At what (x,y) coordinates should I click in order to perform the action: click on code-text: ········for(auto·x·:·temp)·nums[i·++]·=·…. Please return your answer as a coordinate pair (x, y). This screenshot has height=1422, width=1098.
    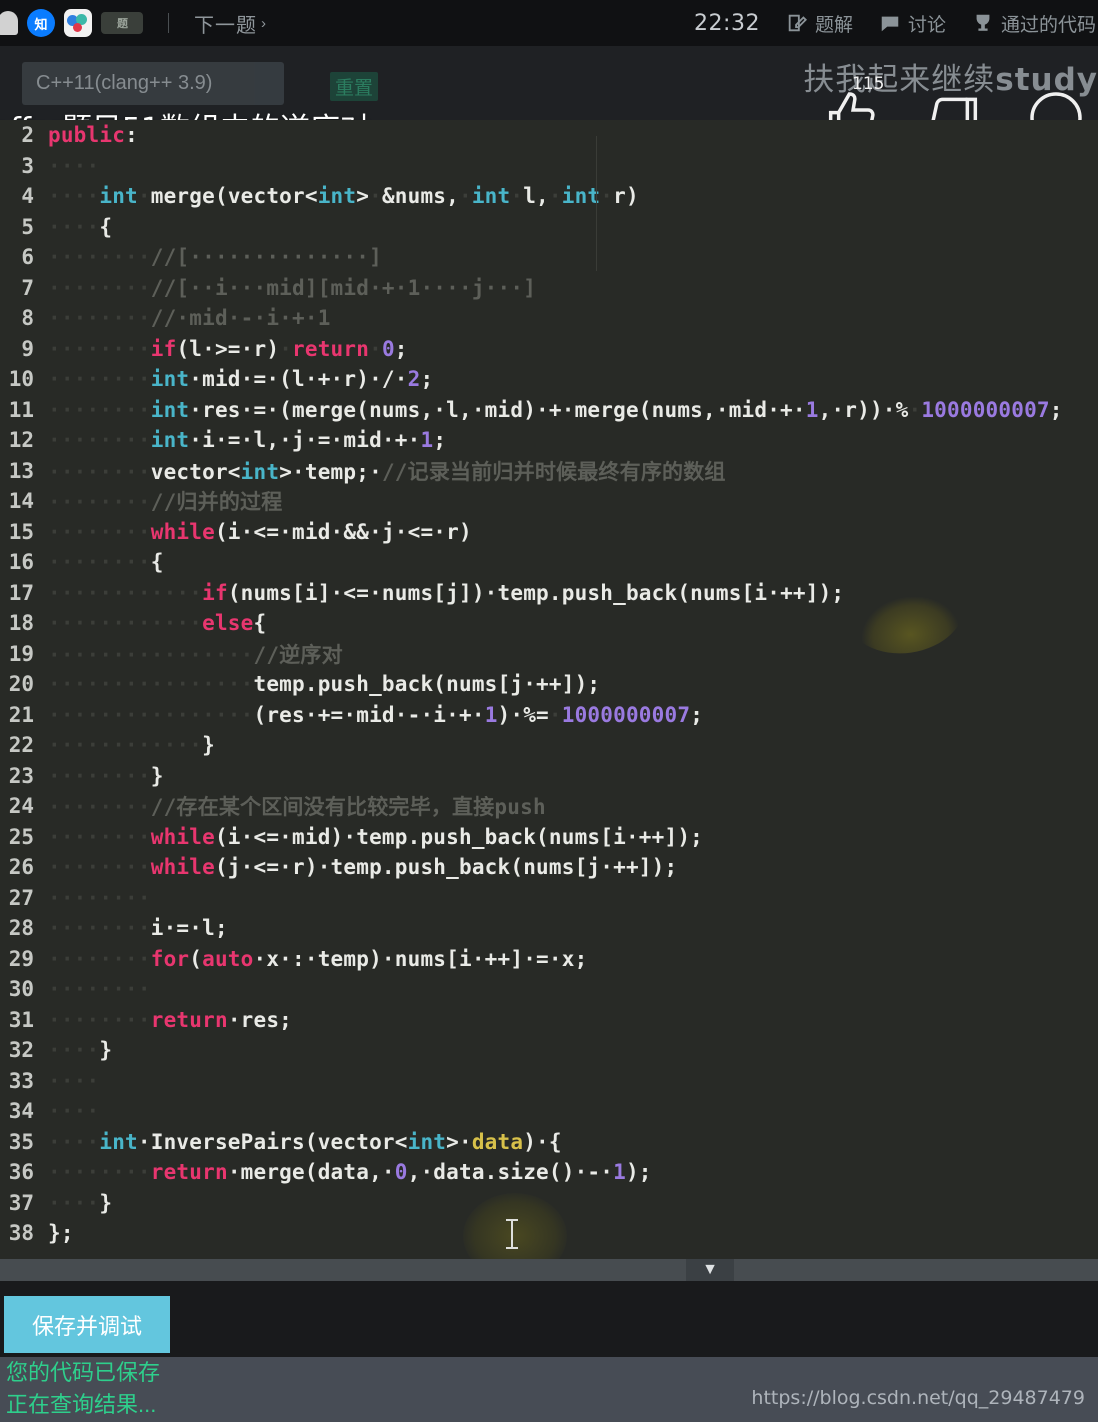
    Looking at the image, I should click on (571, 959).